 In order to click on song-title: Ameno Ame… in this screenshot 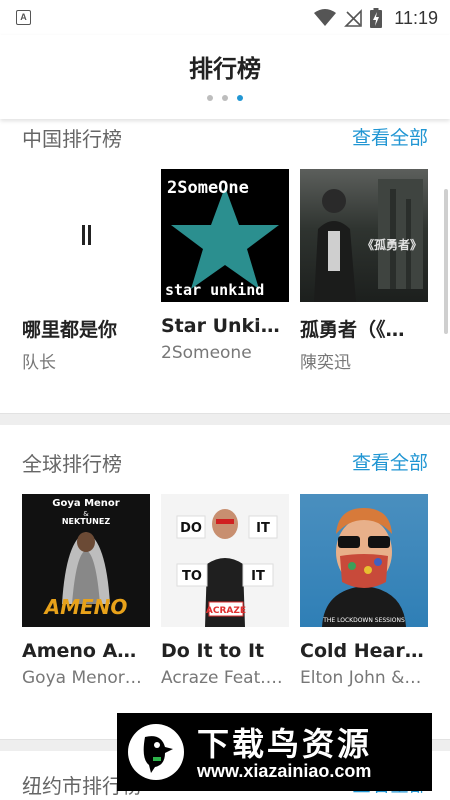, I will do `click(86, 651)`.